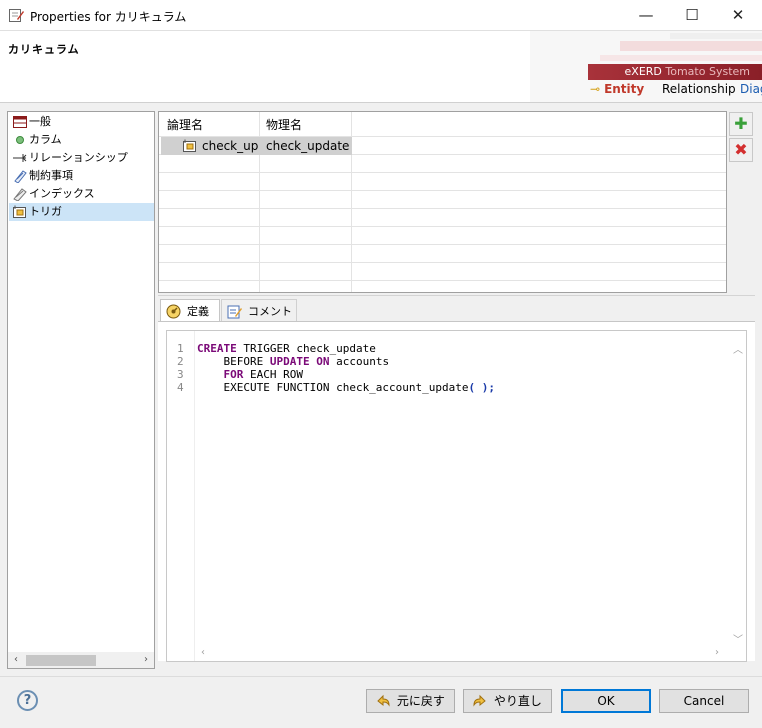 The width and height of the screenshot is (762, 728). I want to click on tab-definition: 定義, so click(190, 310).